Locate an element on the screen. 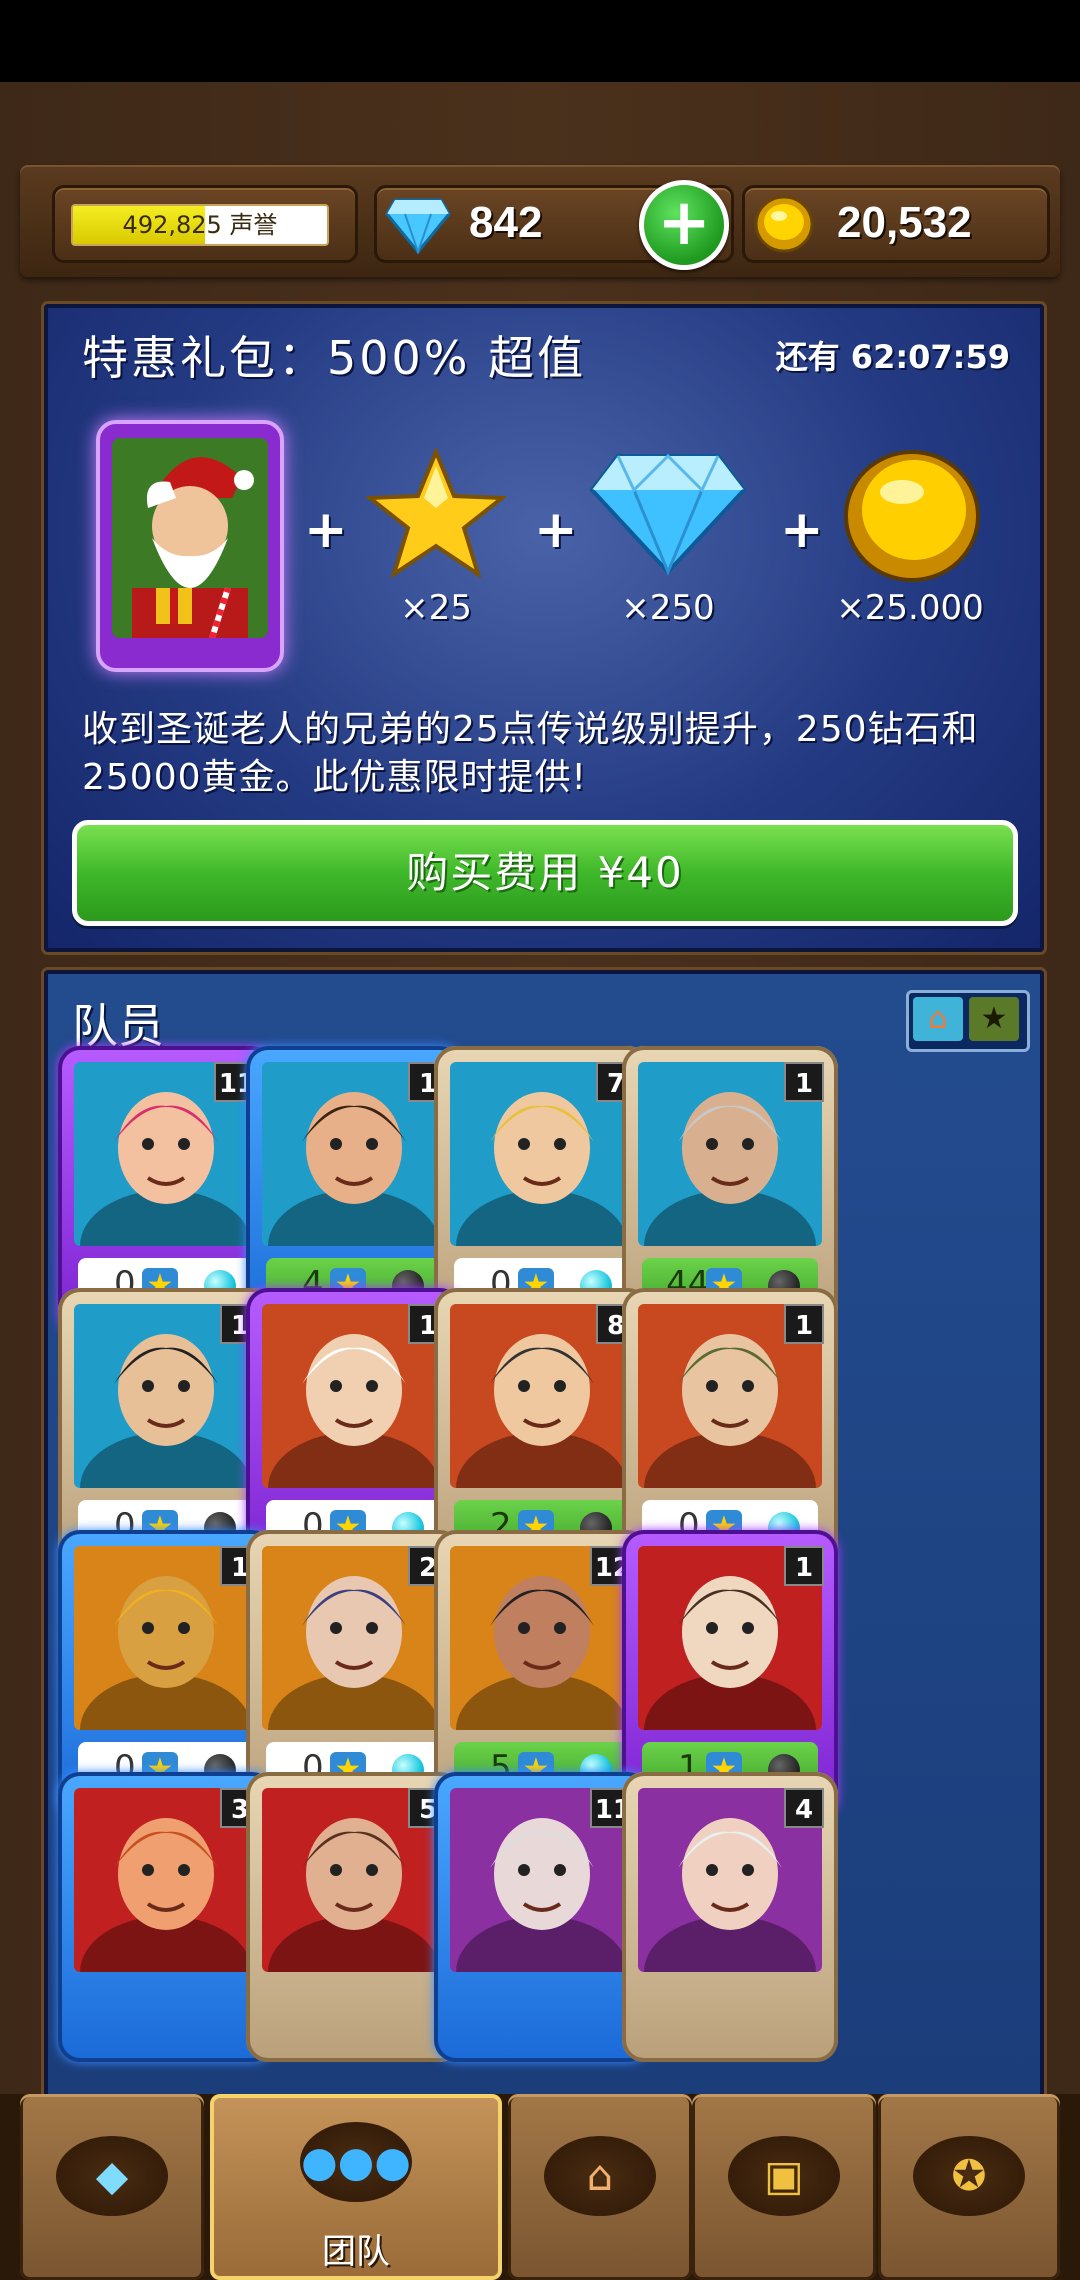 Image resolution: width=1080 pixels, height=2280 pixels. gems-icon: ◆ is located at coordinates (112, 2176).